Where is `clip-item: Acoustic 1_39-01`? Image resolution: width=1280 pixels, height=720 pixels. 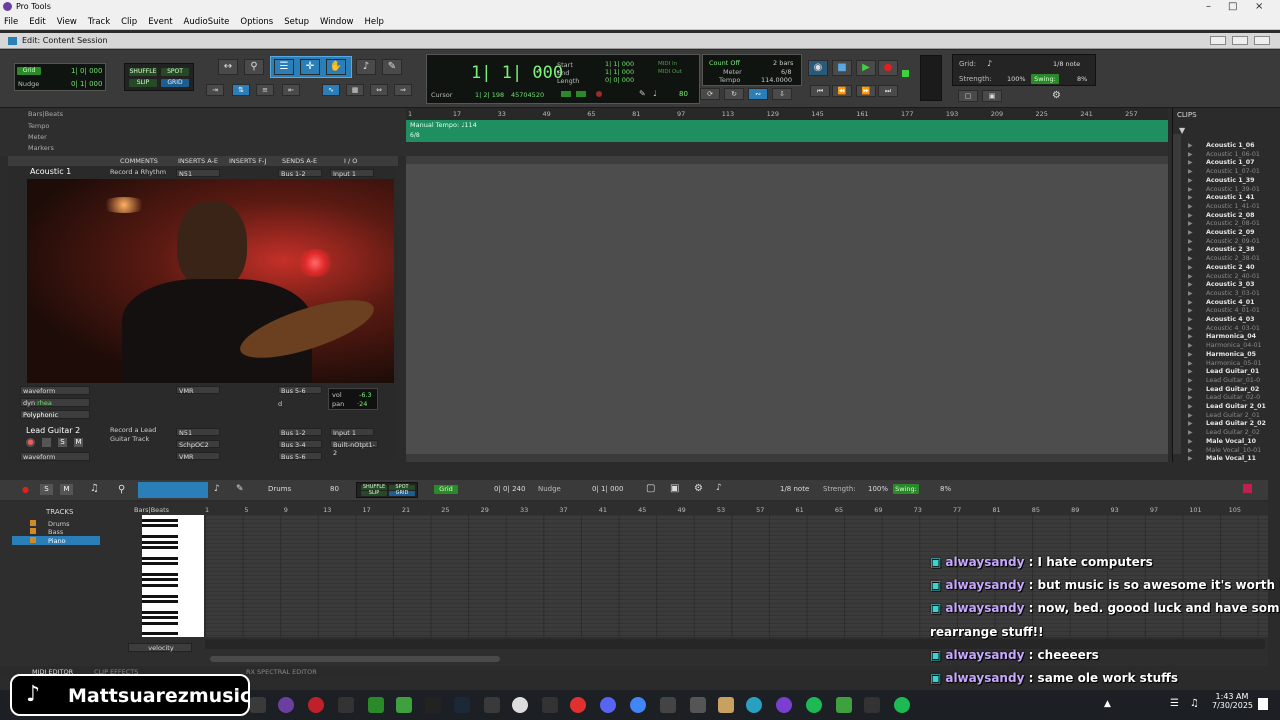
clip-item: Acoustic 1_39-01 is located at coordinates (1233, 189).